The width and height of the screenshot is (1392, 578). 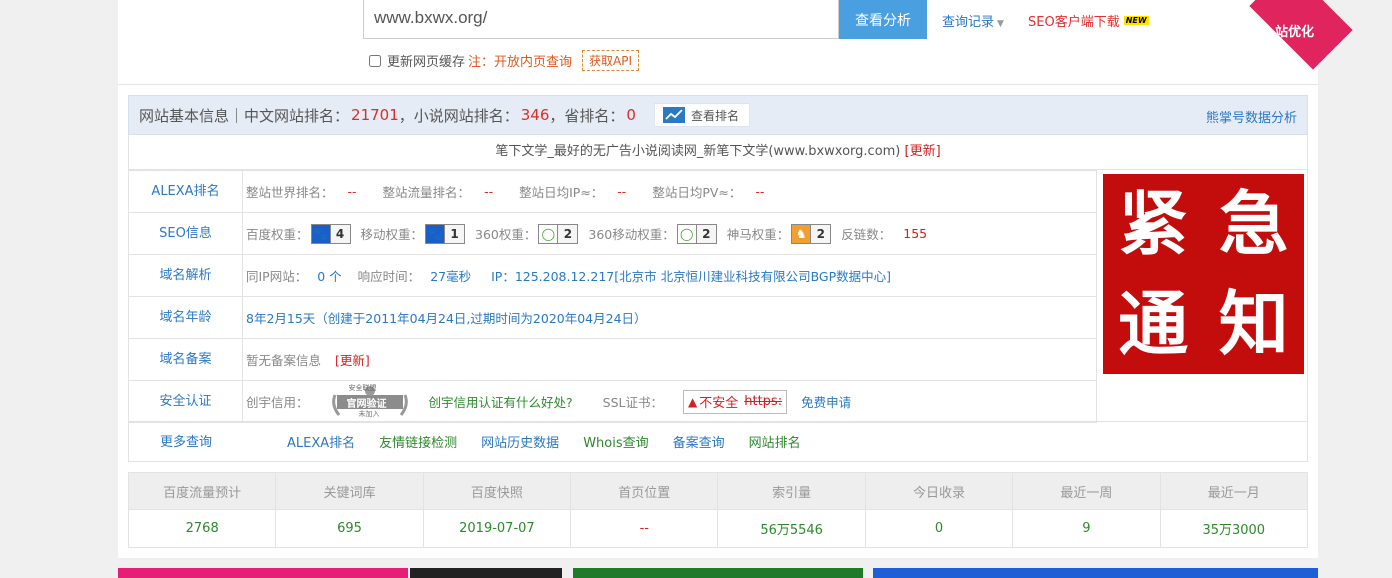 I want to click on domain-label: 域名解析, so click(x=186, y=275).